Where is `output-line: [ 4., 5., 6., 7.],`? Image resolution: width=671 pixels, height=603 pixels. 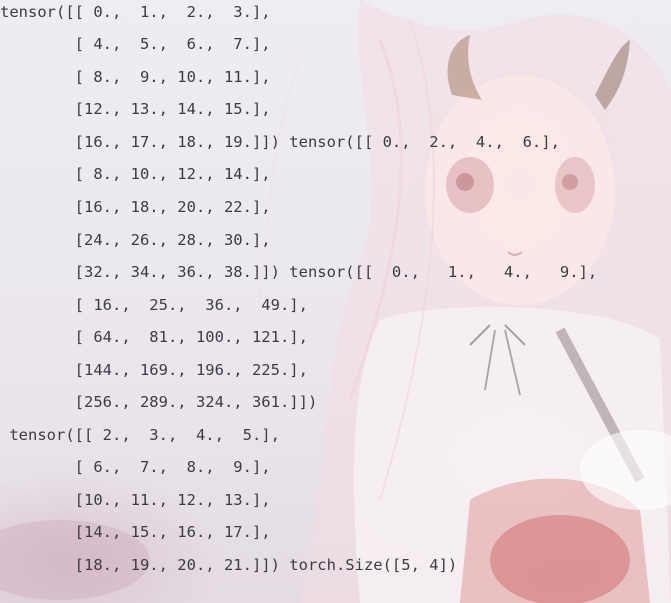
output-line: [ 4., 5., 6., 7.], is located at coordinates (135, 44).